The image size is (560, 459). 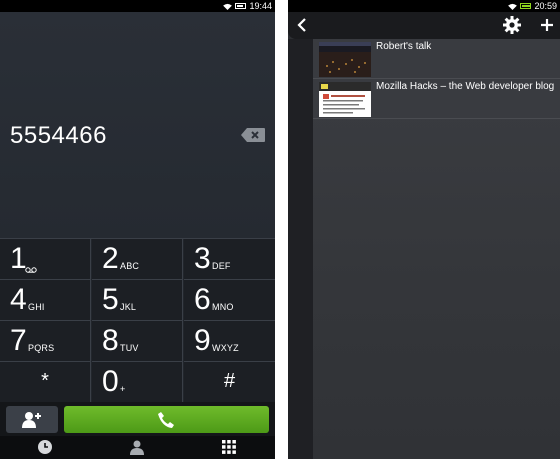 I want to click on key-digit: *, so click(x=45, y=381).